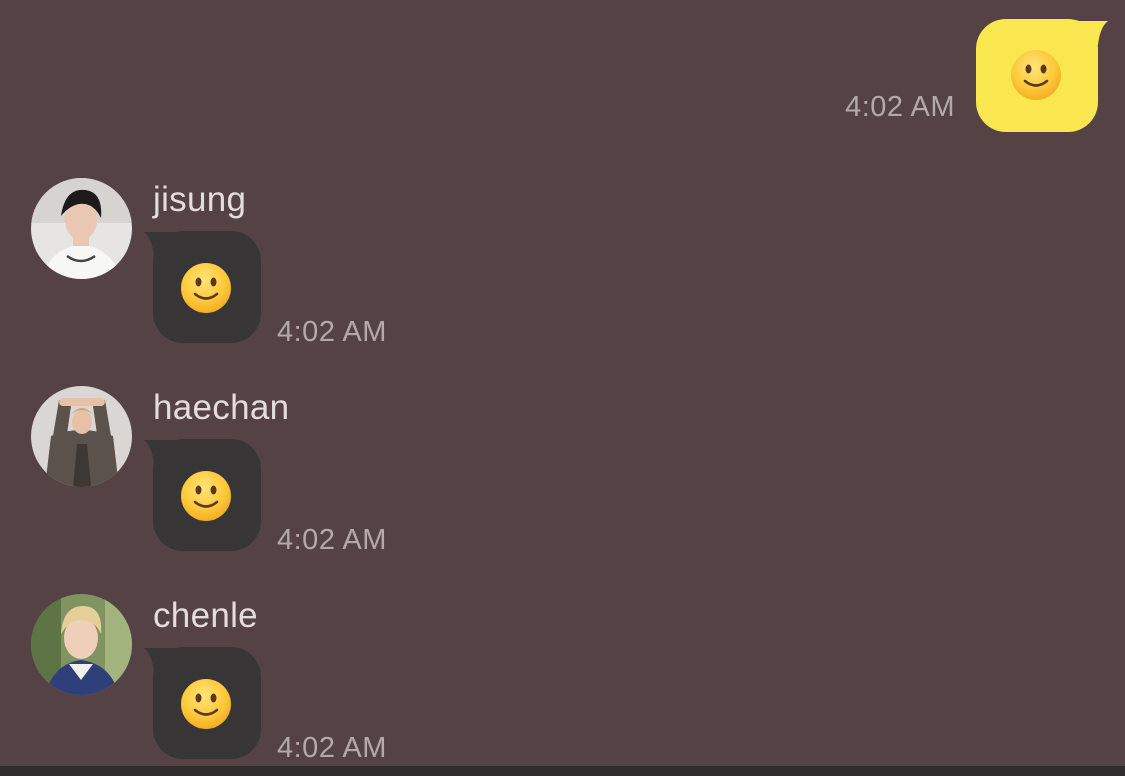 The width and height of the screenshot is (1125, 776). Describe the element at coordinates (205, 615) in the screenshot. I see `sender-name: chenle` at that location.